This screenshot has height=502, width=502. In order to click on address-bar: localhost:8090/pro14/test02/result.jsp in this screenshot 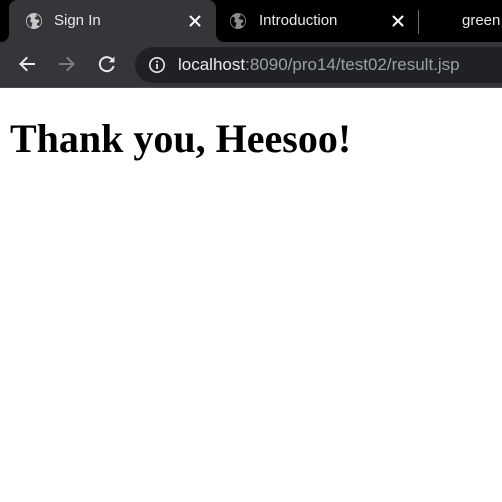, I will do `click(318, 65)`.